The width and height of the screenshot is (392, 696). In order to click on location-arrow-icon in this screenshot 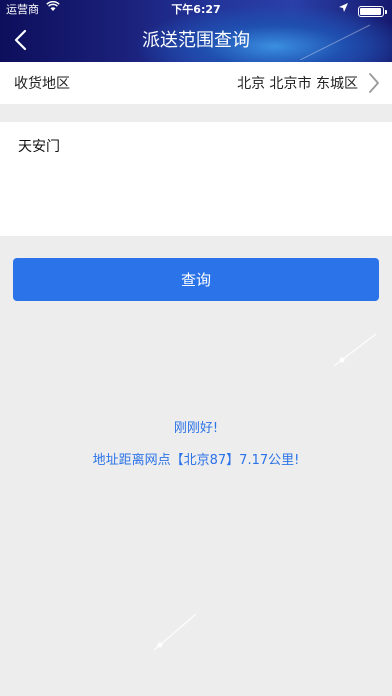, I will do `click(343, 10)`.